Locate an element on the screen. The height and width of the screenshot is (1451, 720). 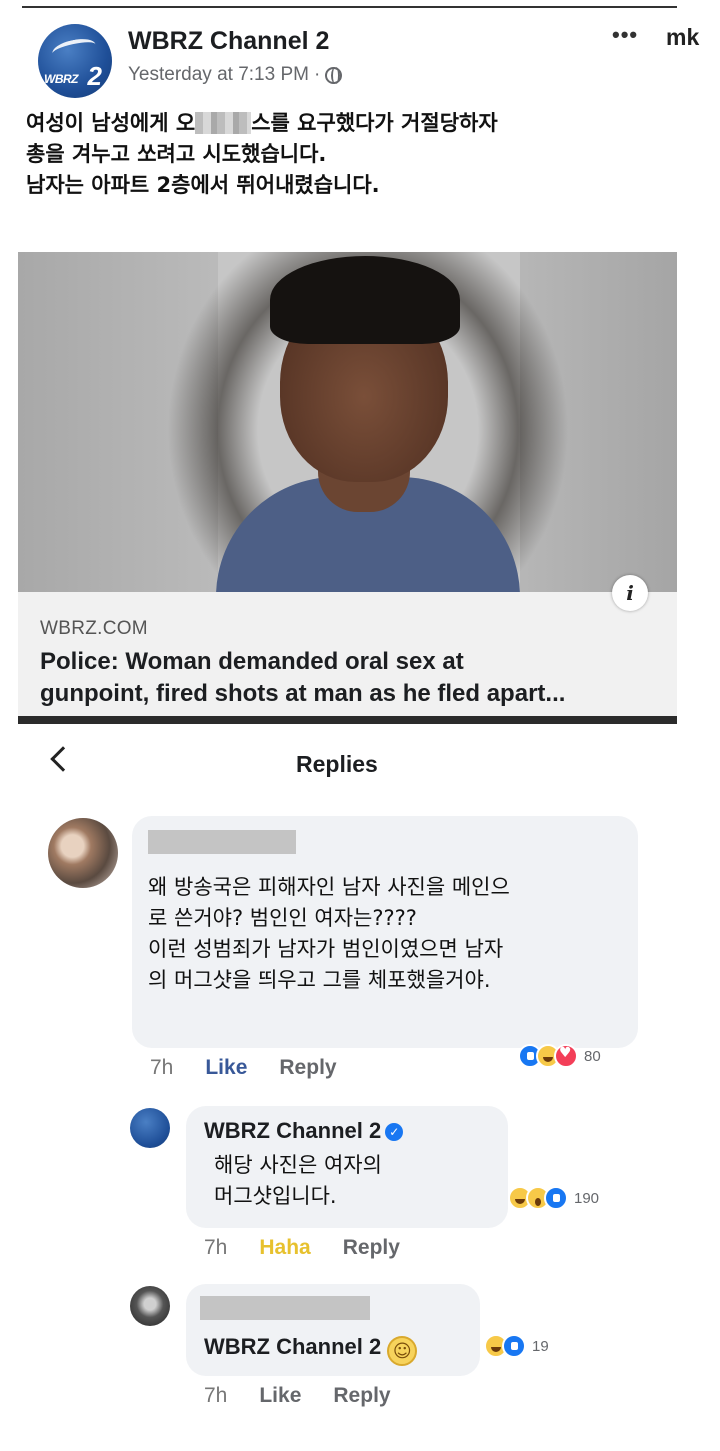
censor-mosaic is located at coordinates (223, 123).